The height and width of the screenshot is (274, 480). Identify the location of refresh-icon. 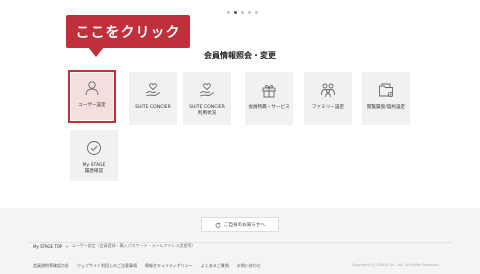
(218, 225).